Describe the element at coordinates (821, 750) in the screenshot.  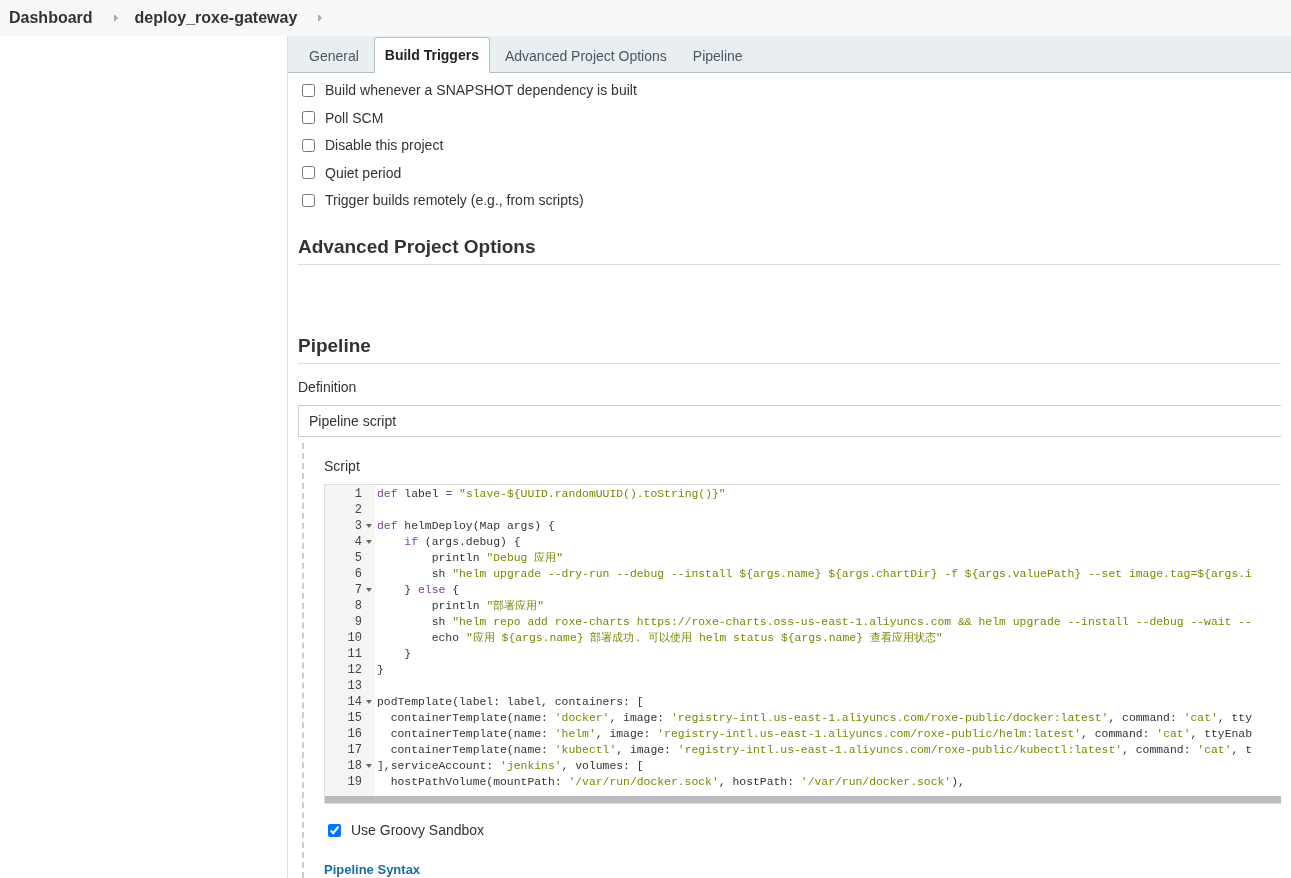
I see `code-line: containerTemplate(name: 'kubectl', image: 'registry-intl.us-east-1.aliyuncs.com/roxe-public/kubectl:latest', command: 'cat', t` at that location.